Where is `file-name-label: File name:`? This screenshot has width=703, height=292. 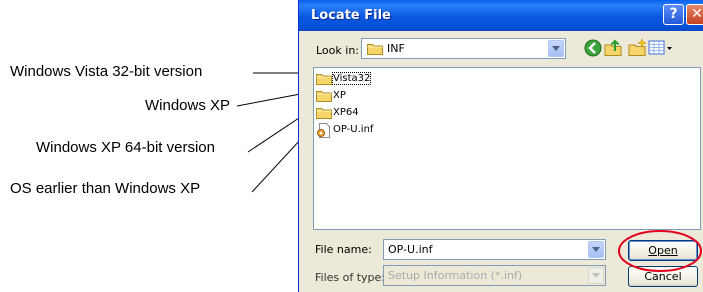
file-name-label: File name: is located at coordinates (343, 249).